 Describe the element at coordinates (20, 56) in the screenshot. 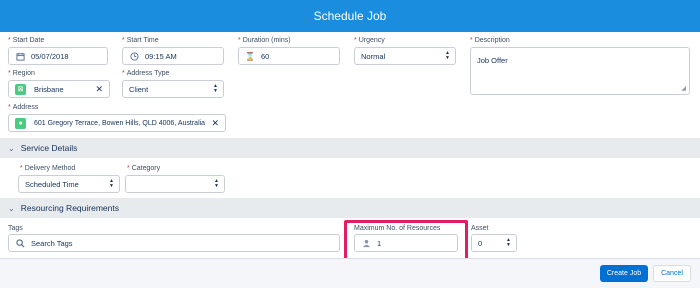

I see `calendar-icon` at that location.